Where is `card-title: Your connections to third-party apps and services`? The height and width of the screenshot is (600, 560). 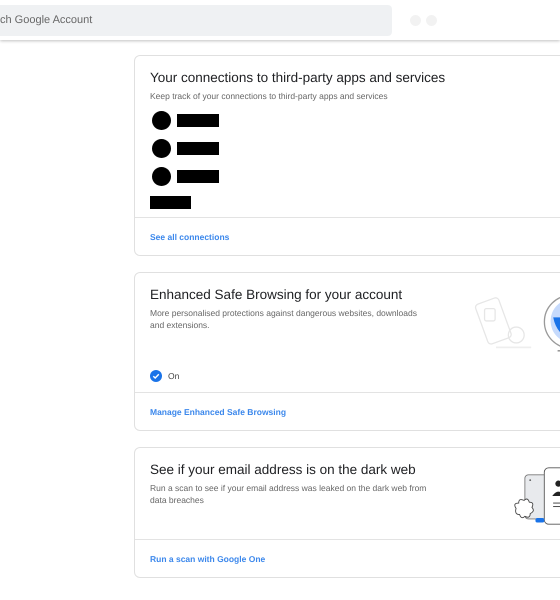
card-title: Your connections to third-party apps and services is located at coordinates (298, 77).